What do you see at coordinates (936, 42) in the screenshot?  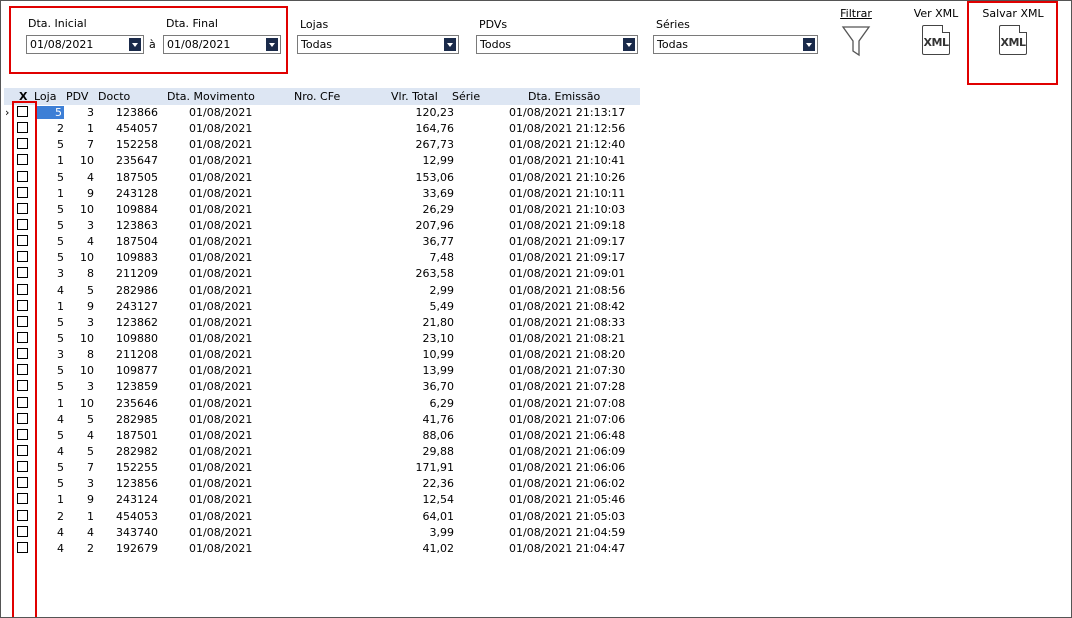 I see `xml-icon-text: XML` at bounding box center [936, 42].